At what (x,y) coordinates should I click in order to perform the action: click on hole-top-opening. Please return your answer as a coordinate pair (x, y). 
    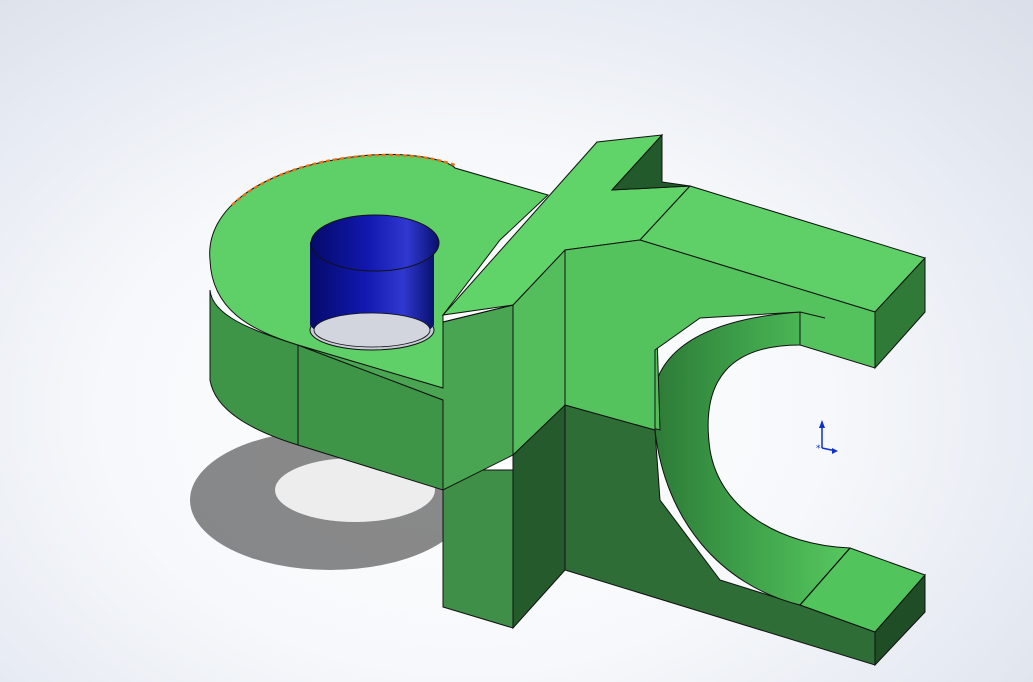
    Looking at the image, I should click on (375, 243).